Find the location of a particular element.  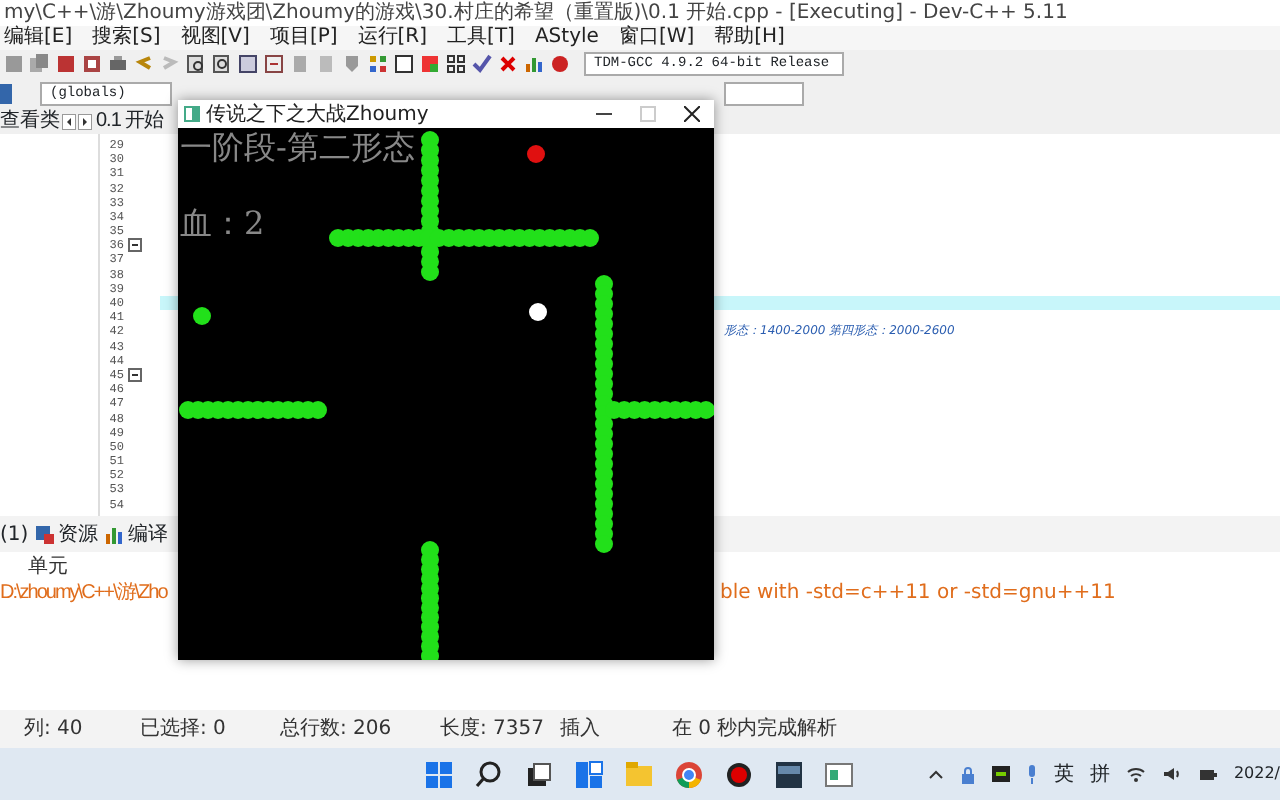

close-icon is located at coordinates (692, 114).